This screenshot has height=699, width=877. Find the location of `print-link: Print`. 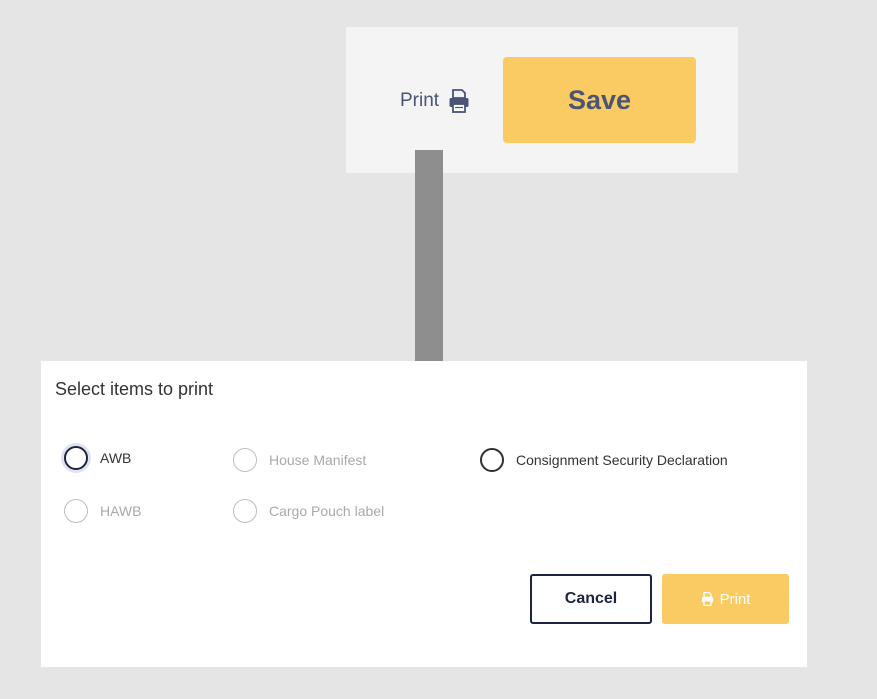

print-link: Print is located at coordinates (435, 101).